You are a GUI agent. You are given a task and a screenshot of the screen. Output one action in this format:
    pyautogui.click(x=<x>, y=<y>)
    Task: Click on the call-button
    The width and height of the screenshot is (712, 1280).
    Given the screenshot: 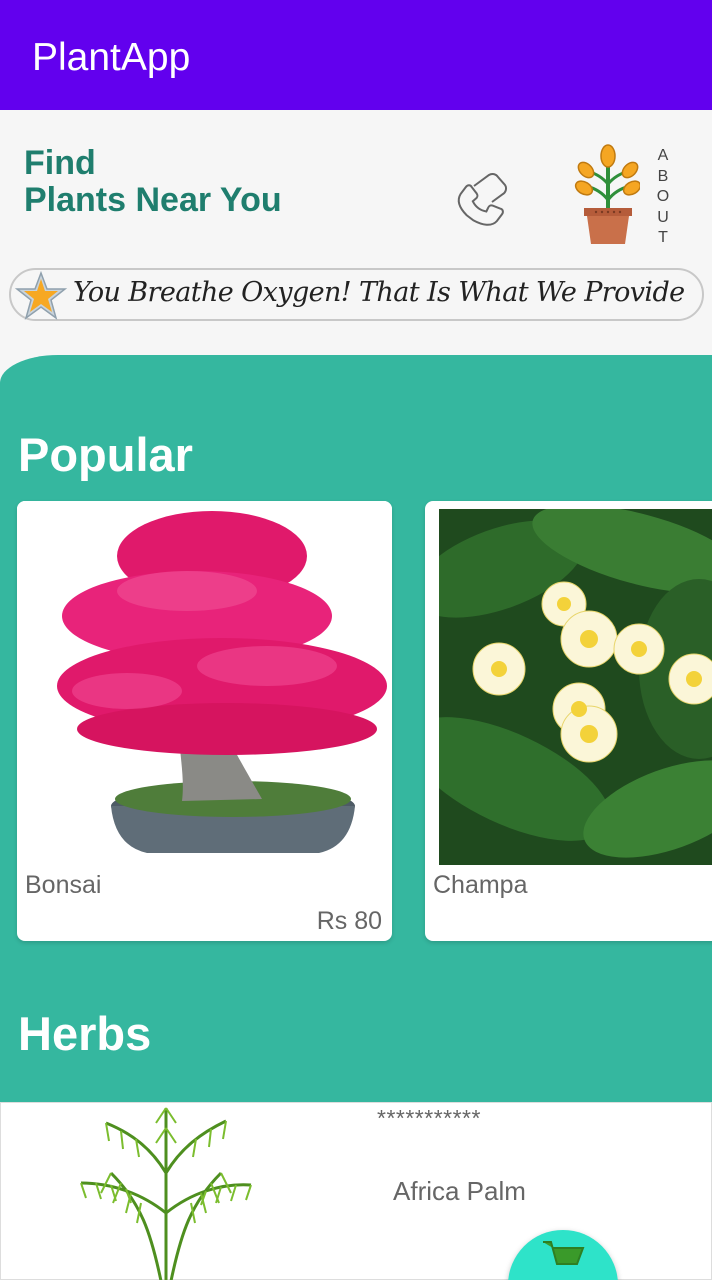 What is the action you would take?
    pyautogui.click(x=482, y=202)
    